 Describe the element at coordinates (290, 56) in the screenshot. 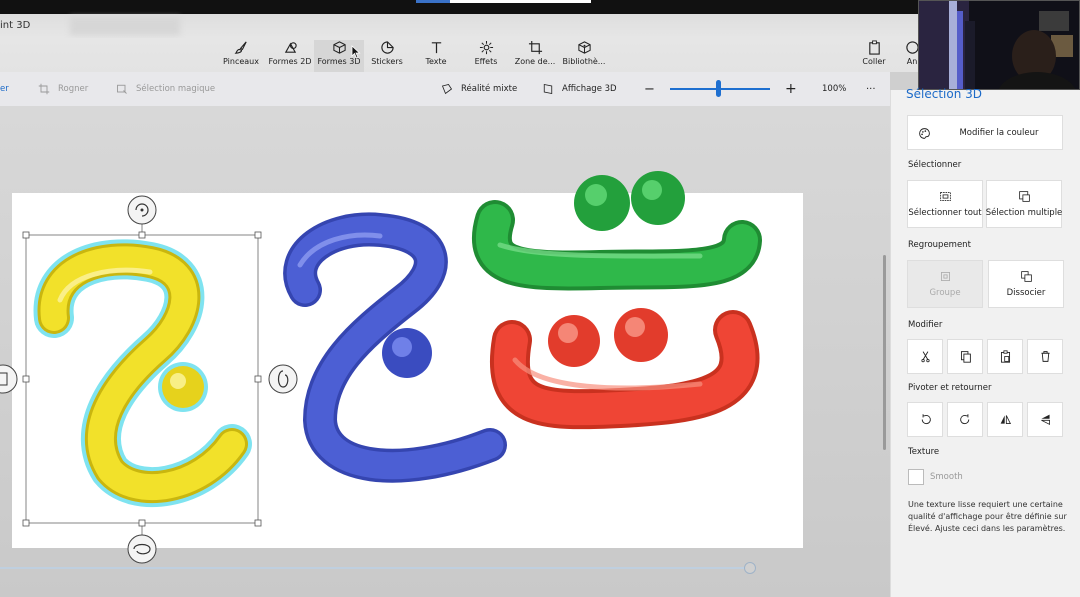

I see `tool-formes-2d: Formes 2D` at that location.